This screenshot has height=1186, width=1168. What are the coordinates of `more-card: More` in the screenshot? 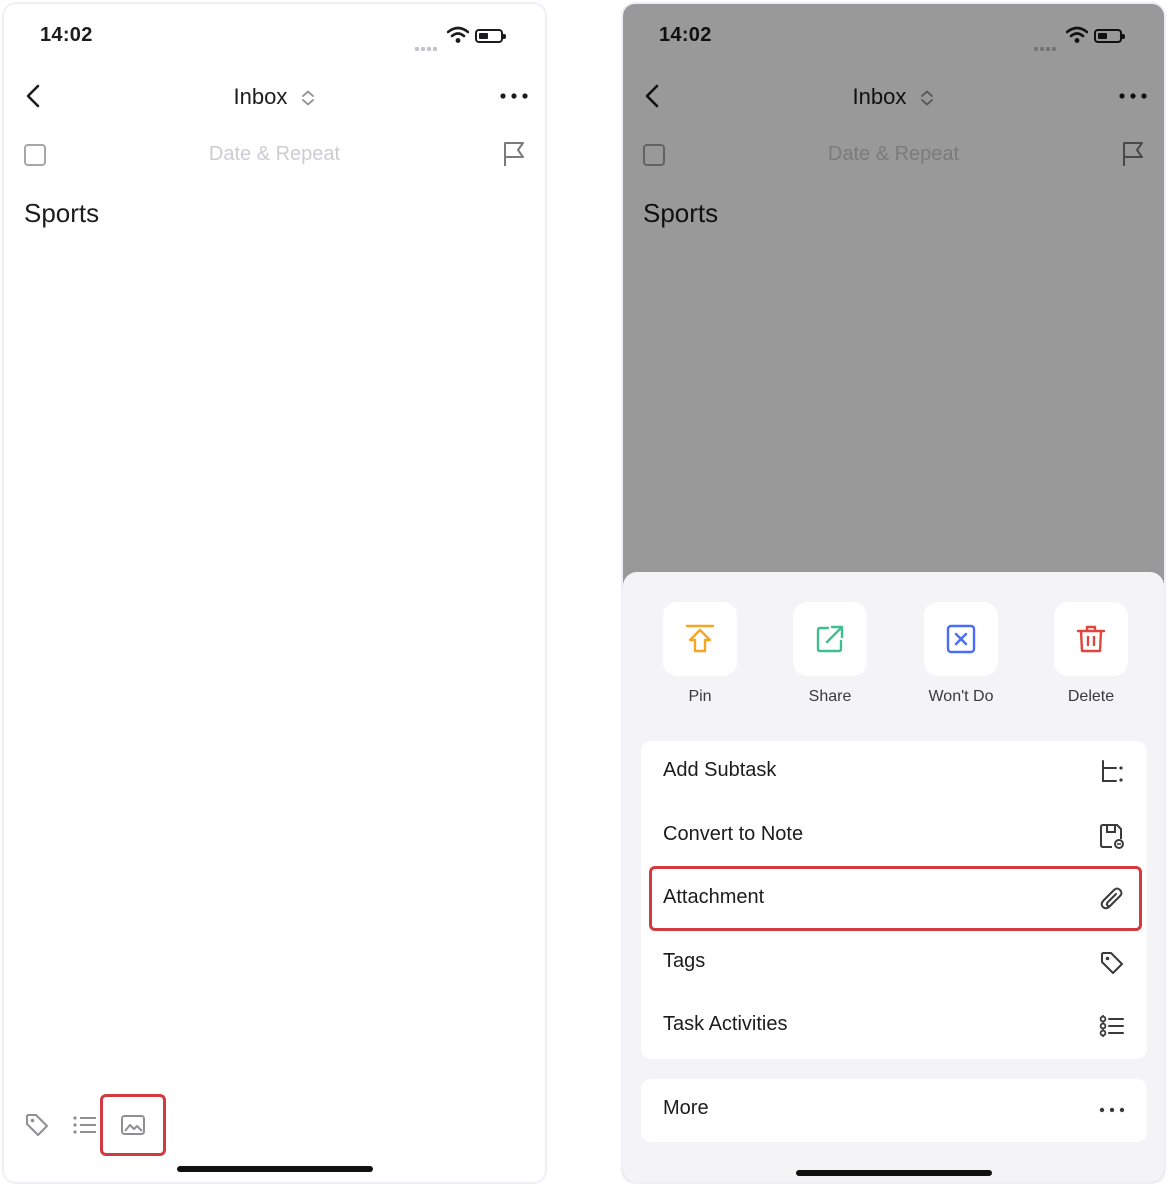 It's located at (894, 1110).